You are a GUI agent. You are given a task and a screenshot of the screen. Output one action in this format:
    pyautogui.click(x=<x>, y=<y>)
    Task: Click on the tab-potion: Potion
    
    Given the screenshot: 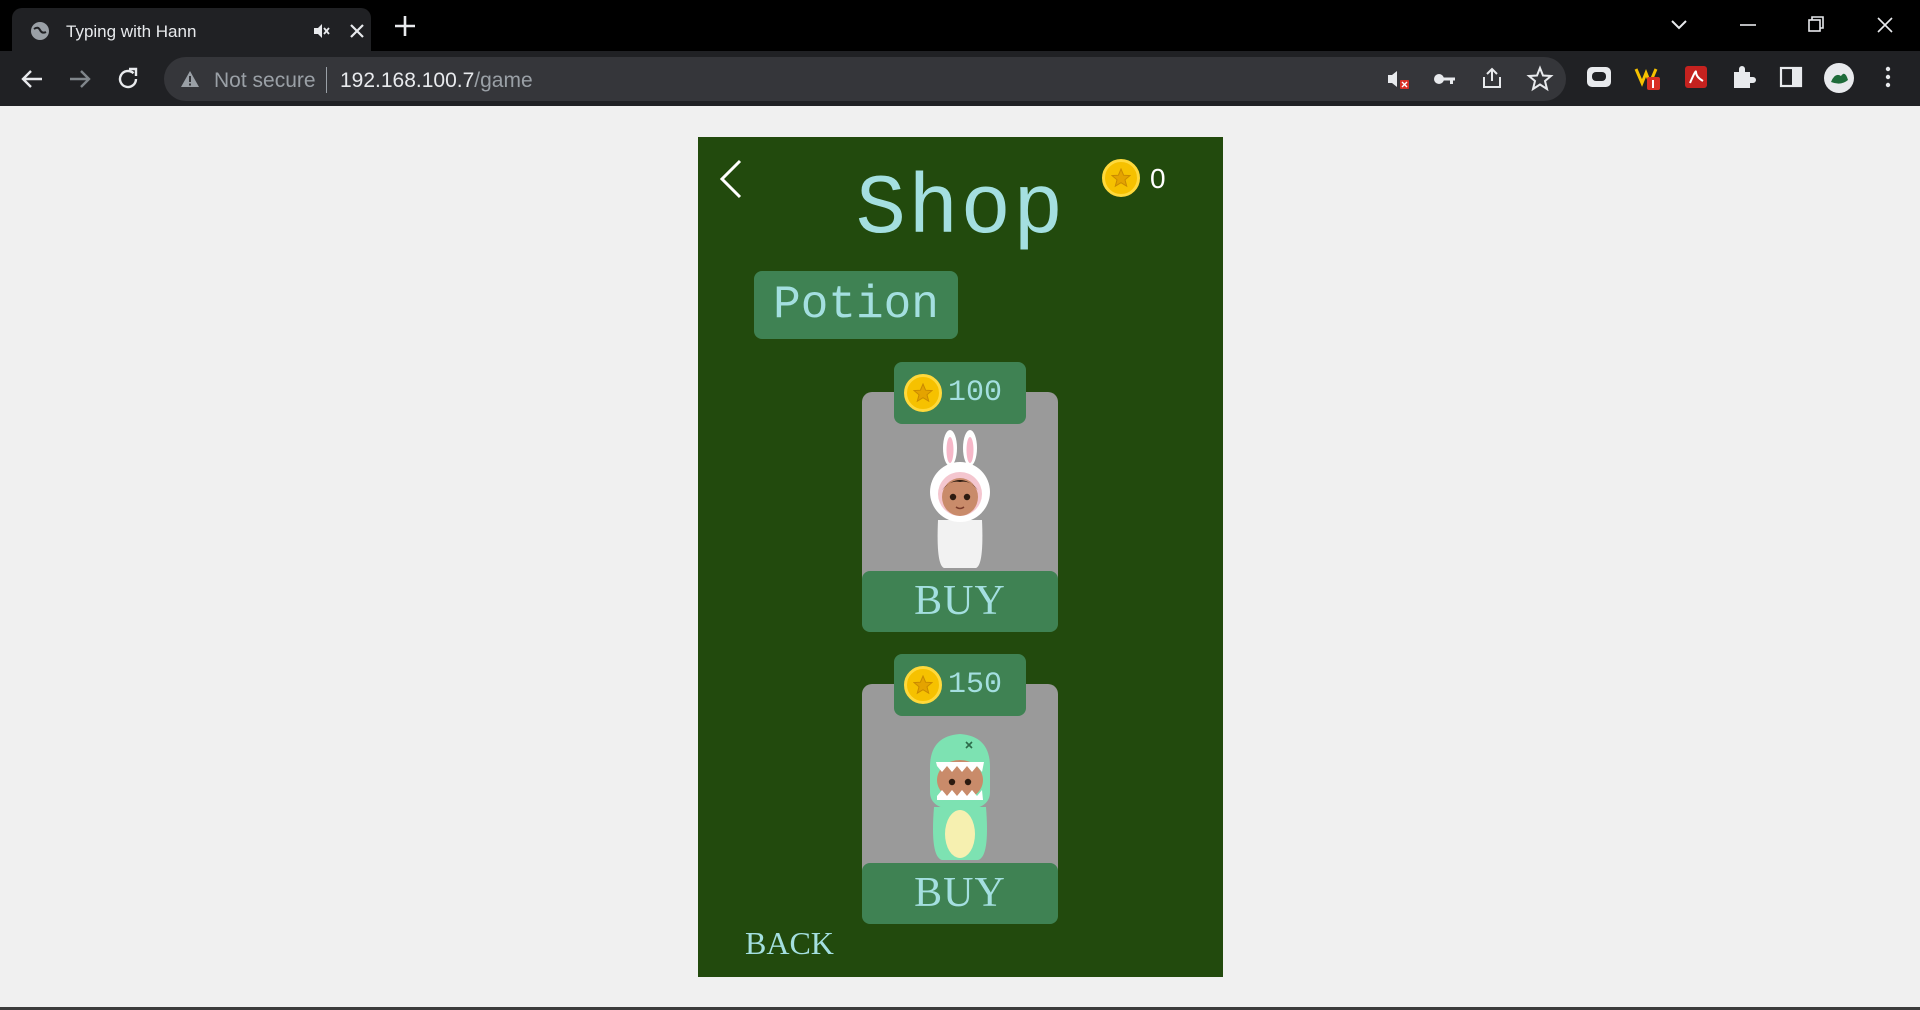 What is the action you would take?
    pyautogui.click(x=856, y=305)
    